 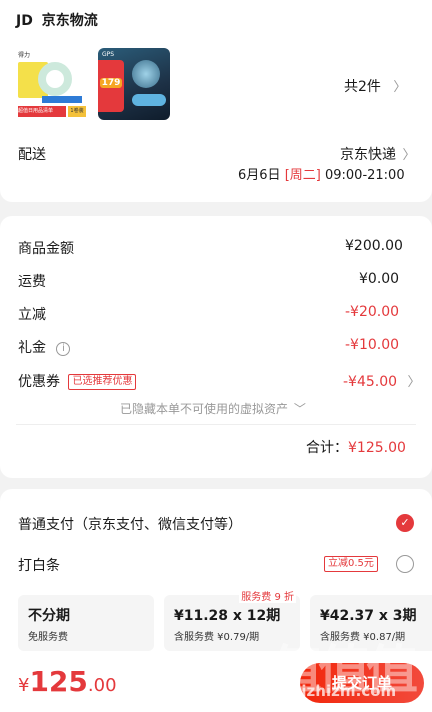 I want to click on goods-amount-label: 商品金额, so click(x=46, y=249).